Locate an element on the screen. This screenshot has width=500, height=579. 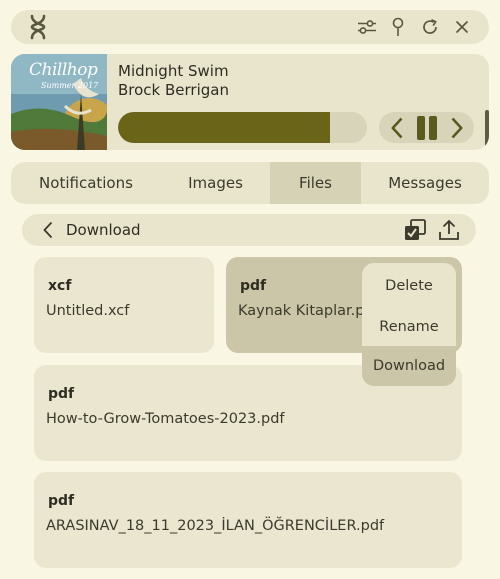
tab-messages: Messages is located at coordinates (425, 183).